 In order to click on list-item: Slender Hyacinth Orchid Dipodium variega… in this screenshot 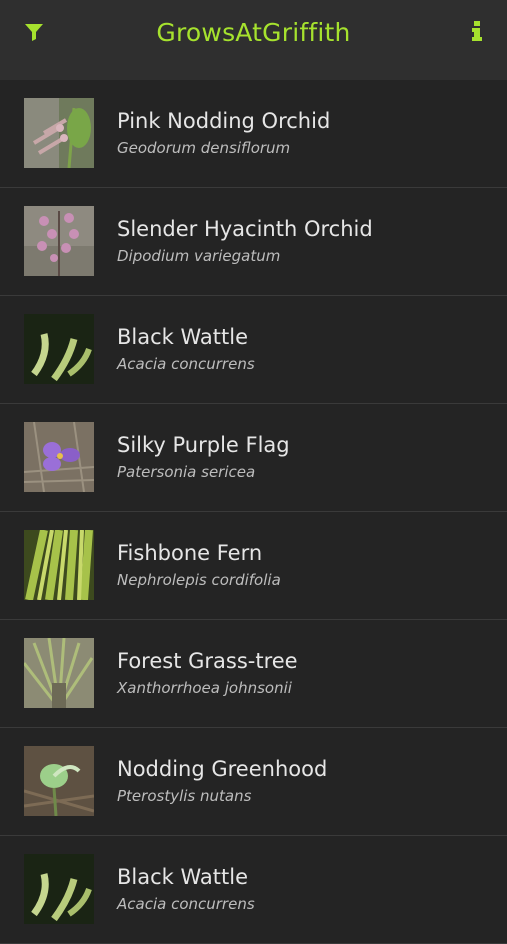, I will do `click(253, 242)`.